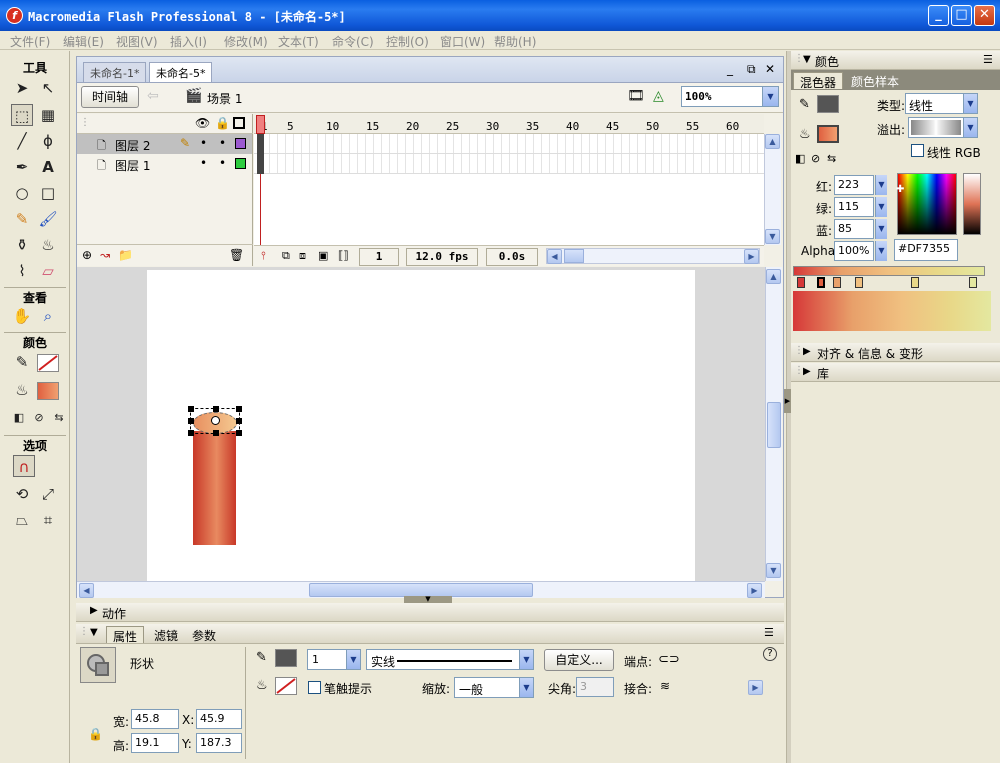  Describe the element at coordinates (48, 271) in the screenshot. I see `eraser-tool-icon: ▱` at that location.